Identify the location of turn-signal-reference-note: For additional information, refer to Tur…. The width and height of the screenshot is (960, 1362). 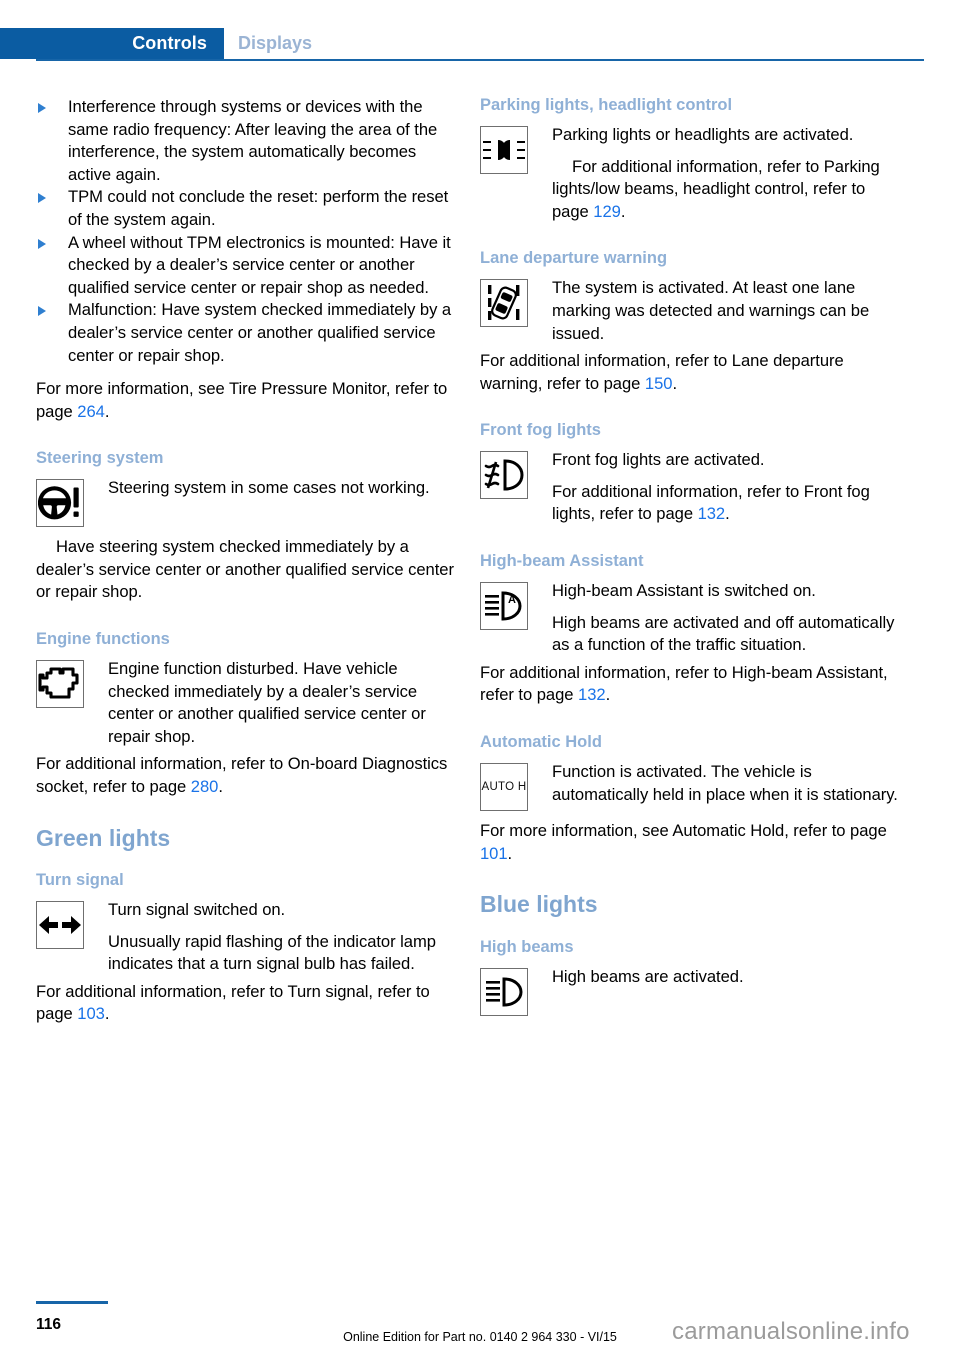
(246, 1003).